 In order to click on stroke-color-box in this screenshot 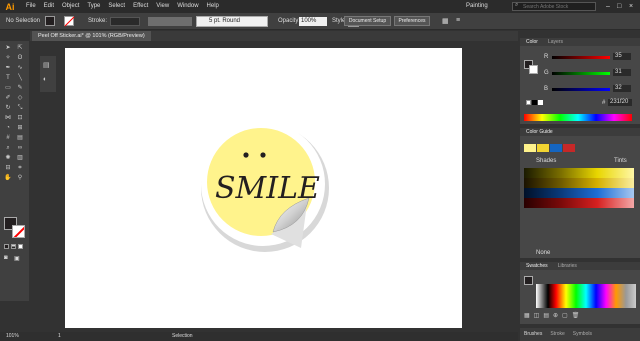, I will do `click(18, 231)`.